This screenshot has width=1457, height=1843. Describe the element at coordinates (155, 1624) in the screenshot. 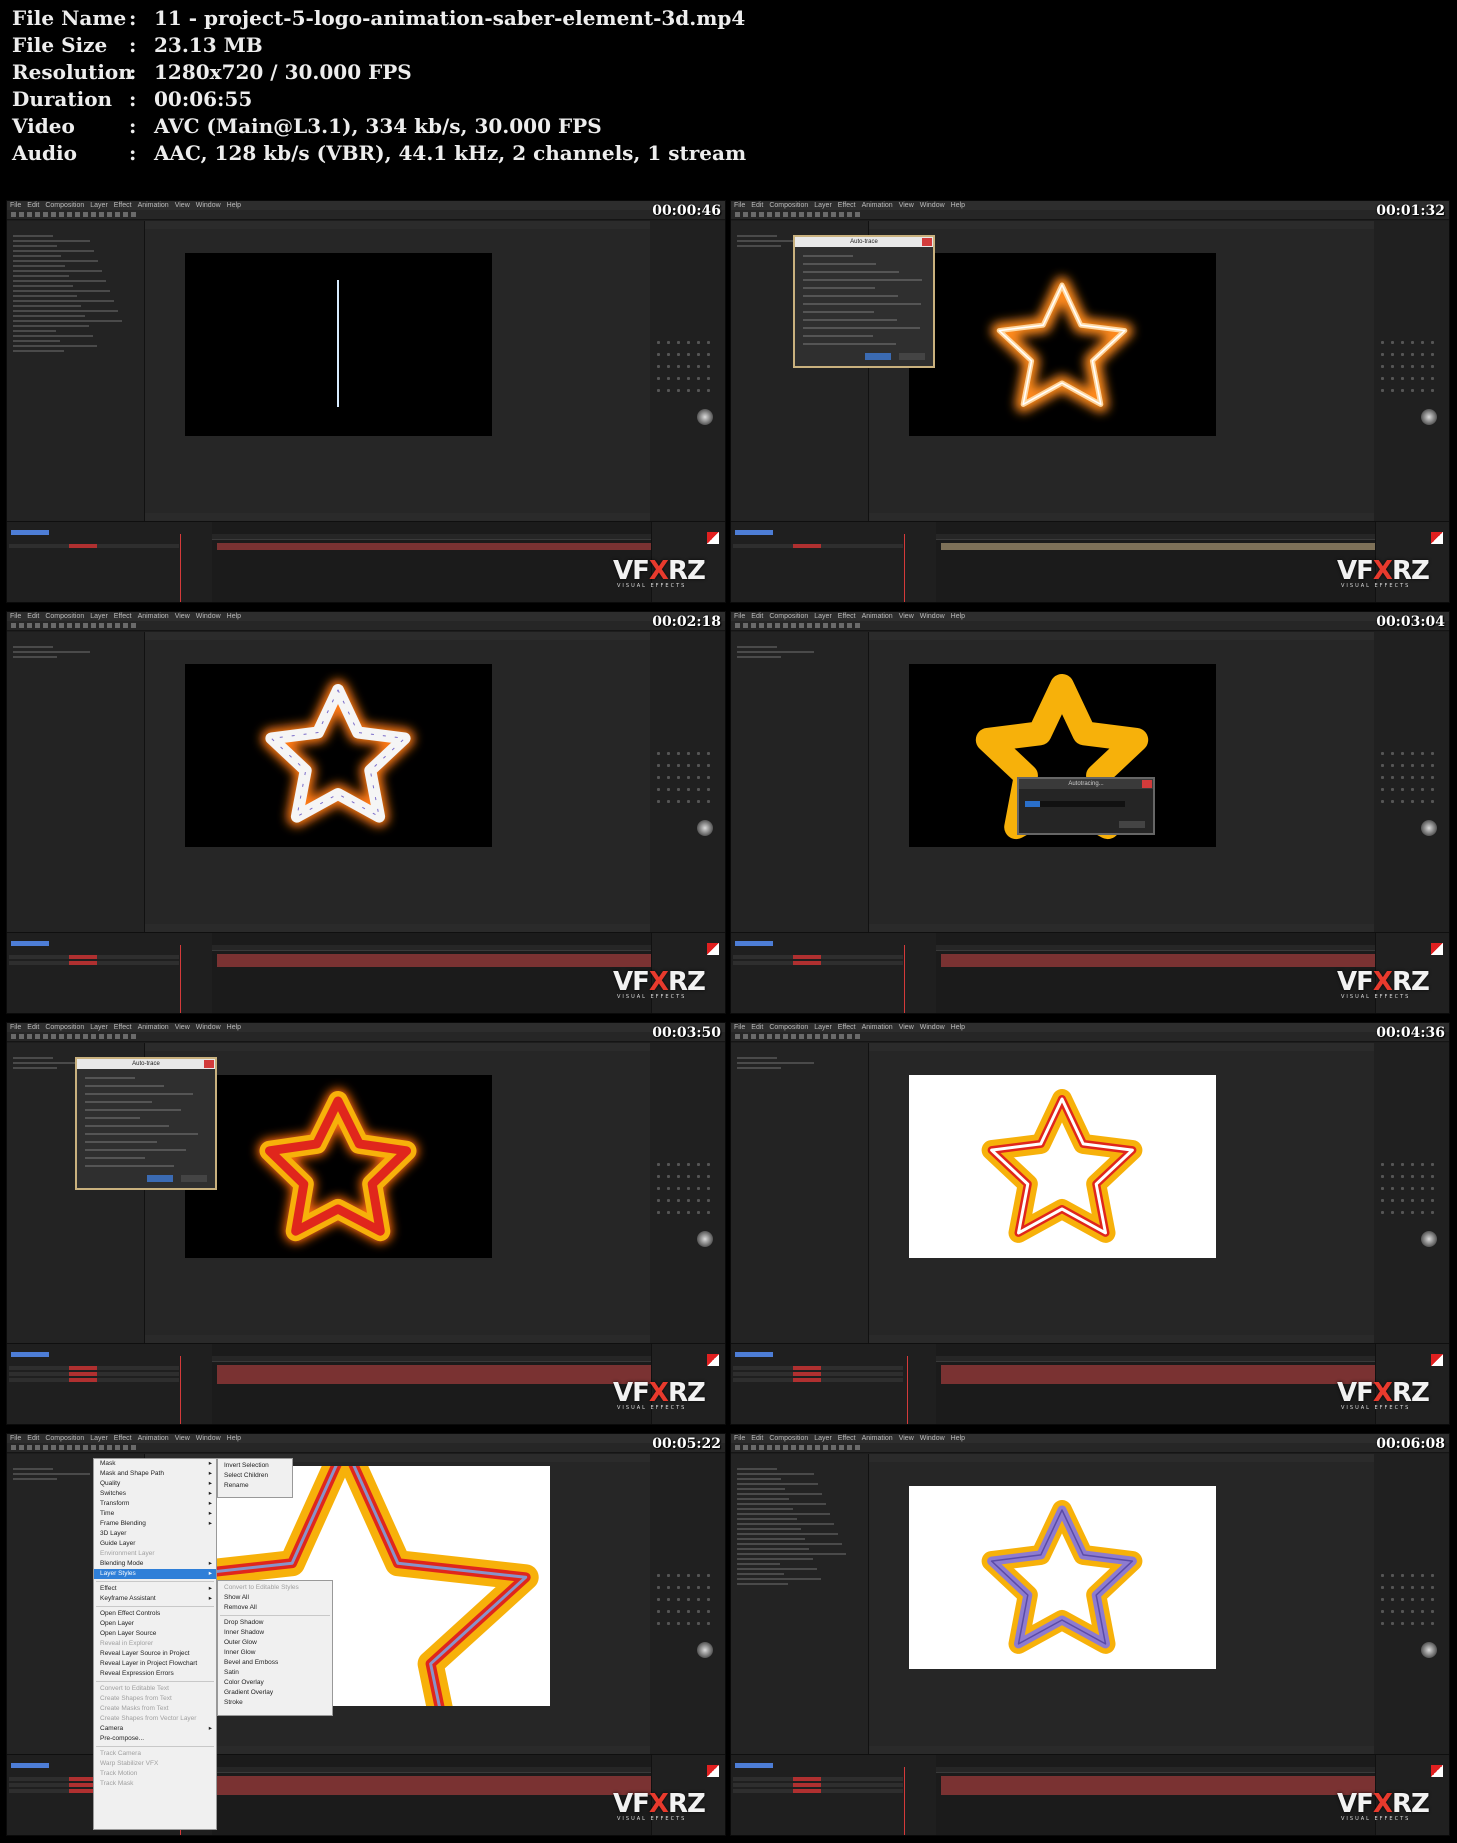

I see `context-menu-item: Open Layer` at that location.